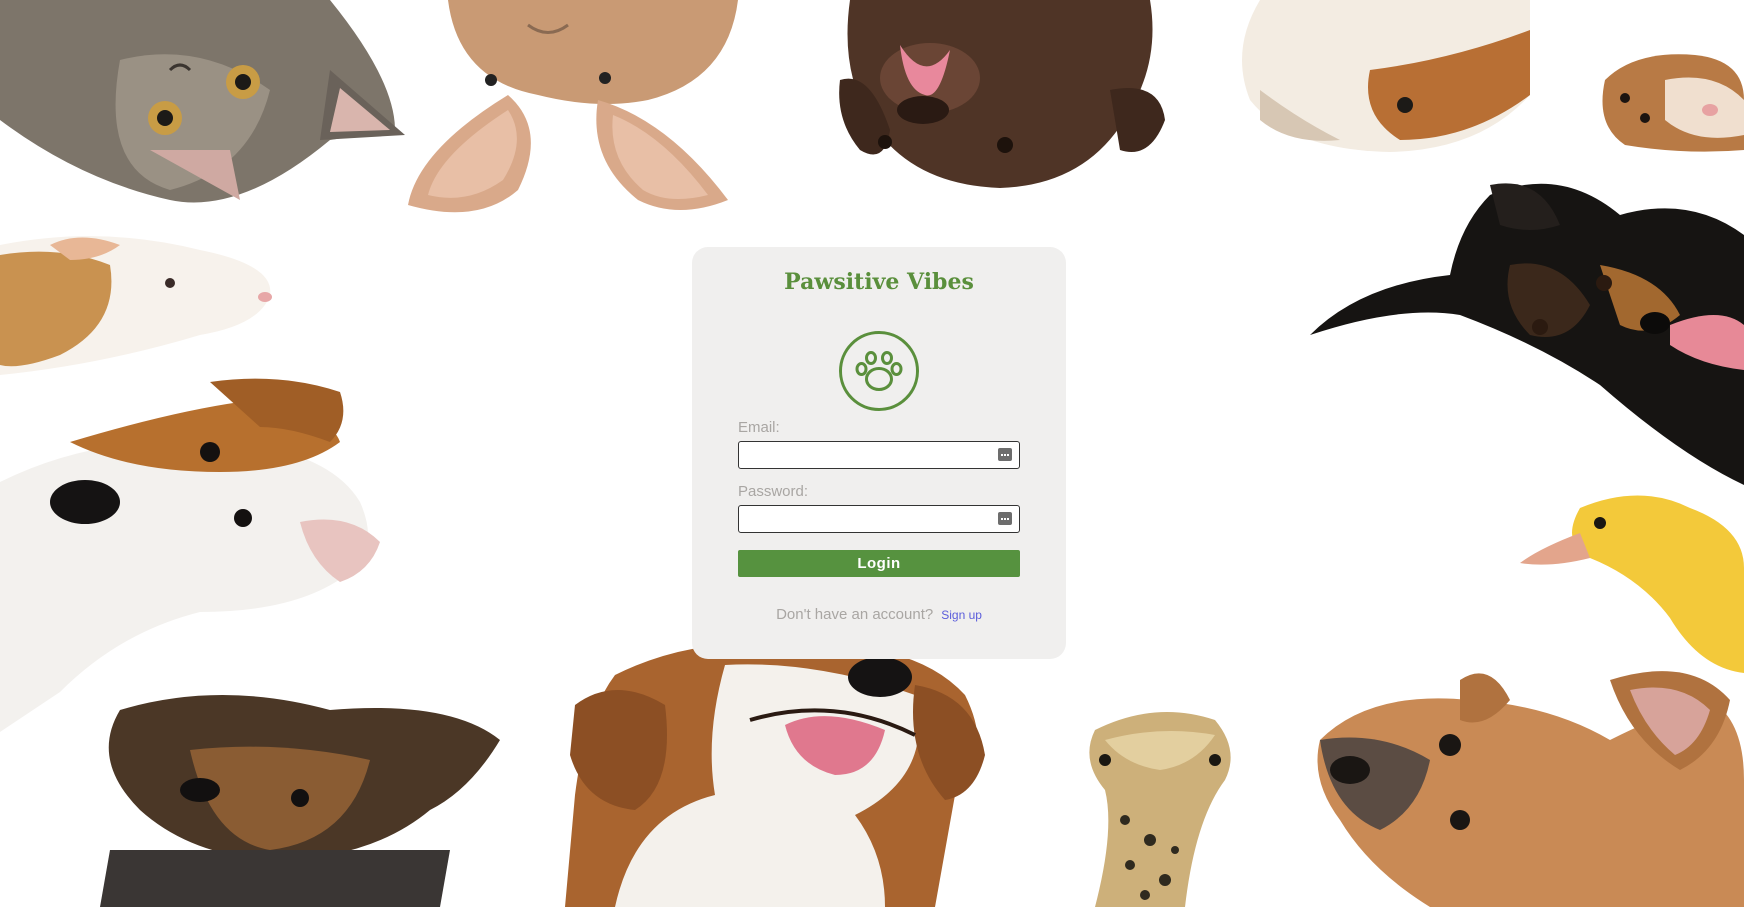 Image resolution: width=1744 pixels, height=907 pixels. I want to click on password-input, so click(859, 519).